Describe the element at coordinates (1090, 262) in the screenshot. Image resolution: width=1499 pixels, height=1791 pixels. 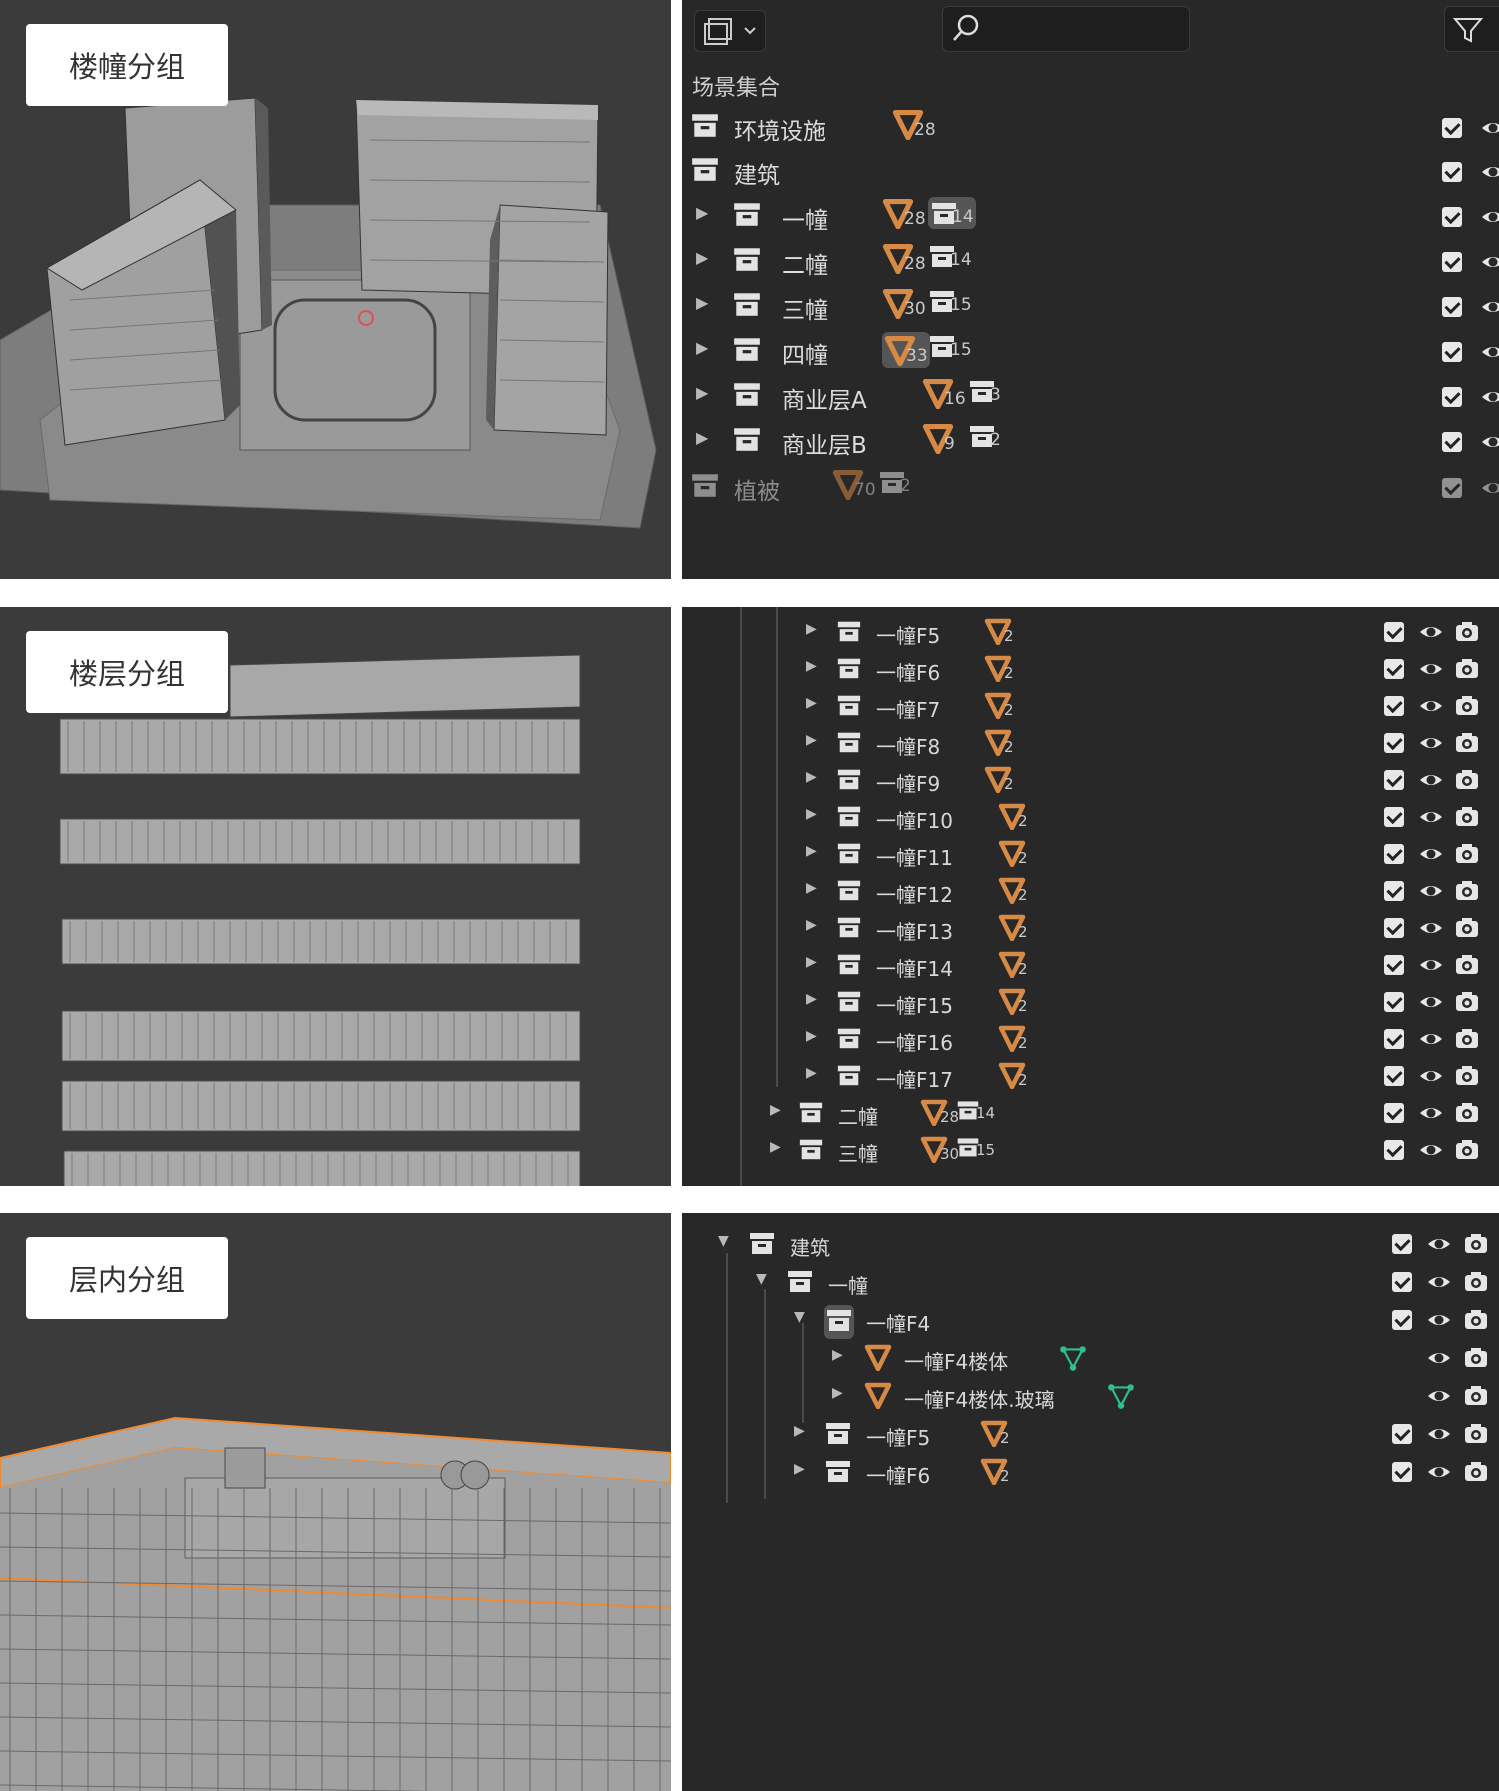
I see `outliner-row: ▶ 二幢 28 14` at that location.